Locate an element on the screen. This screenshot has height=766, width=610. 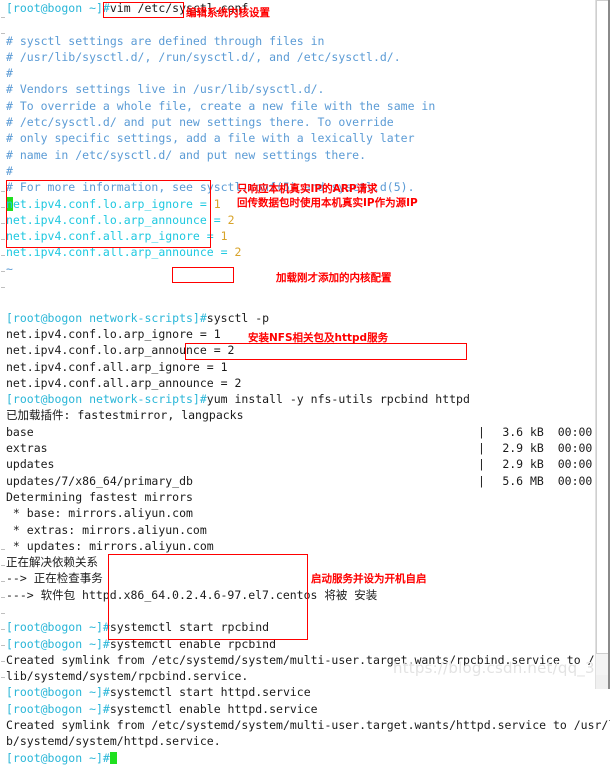
annotation-label: 只响应本机真实IP的ARP请求 is located at coordinates (307, 189).